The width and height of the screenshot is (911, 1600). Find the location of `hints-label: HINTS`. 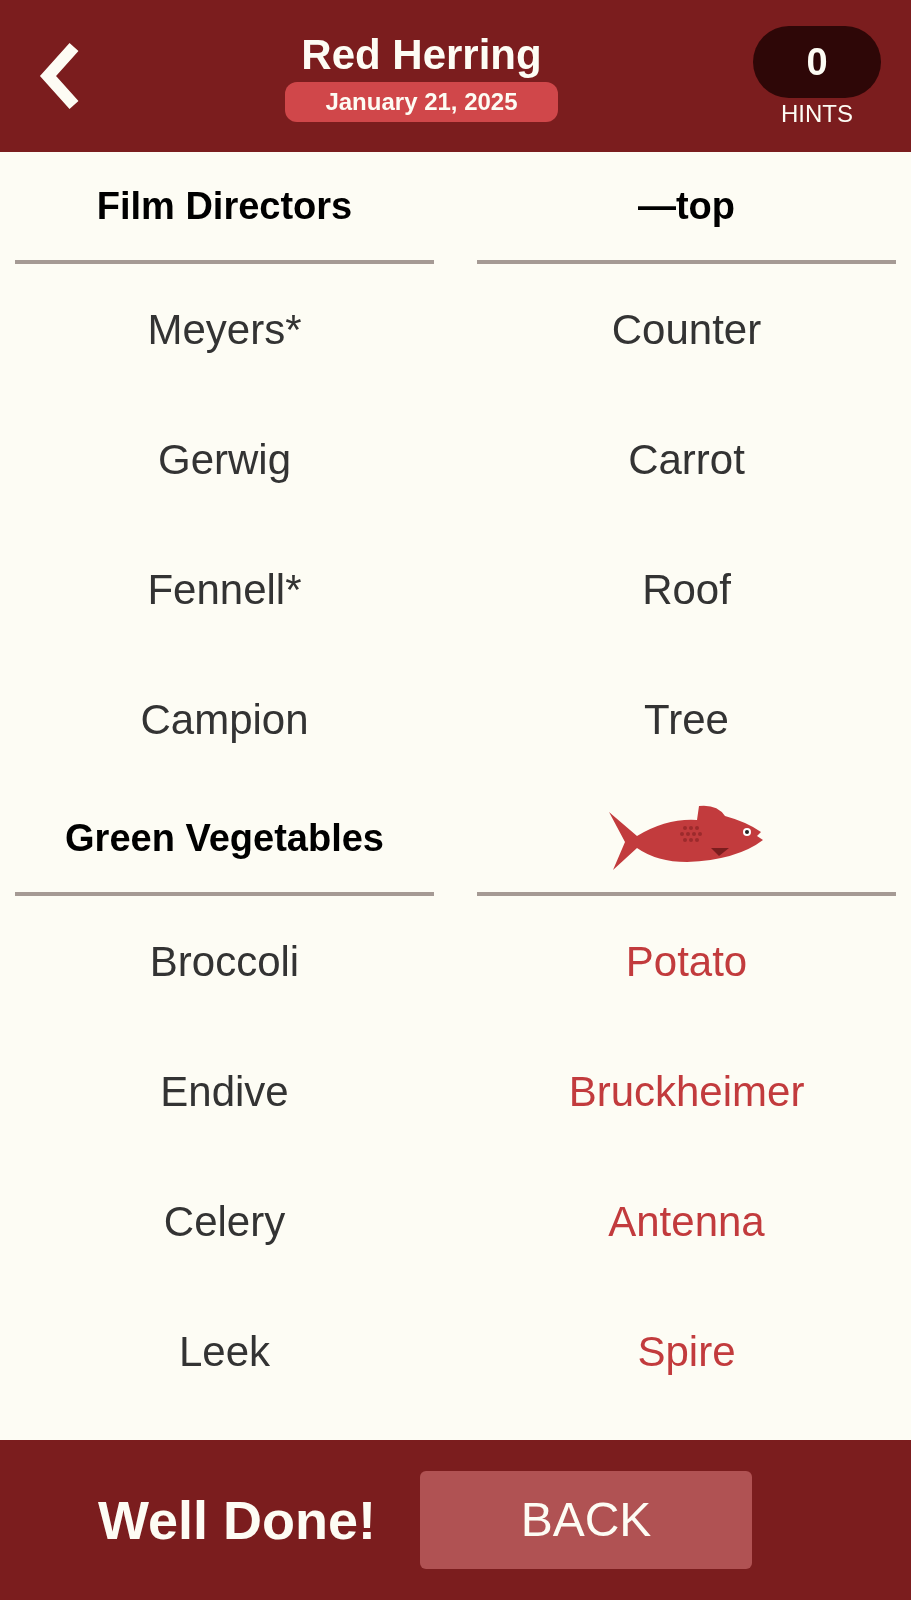

hints-label: HINTS is located at coordinates (817, 114).